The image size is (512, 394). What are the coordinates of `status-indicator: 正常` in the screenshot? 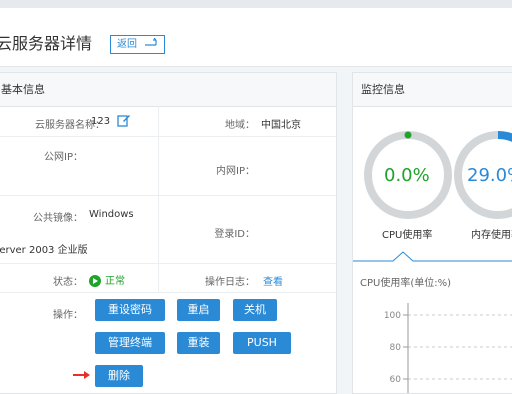 It's located at (107, 279).